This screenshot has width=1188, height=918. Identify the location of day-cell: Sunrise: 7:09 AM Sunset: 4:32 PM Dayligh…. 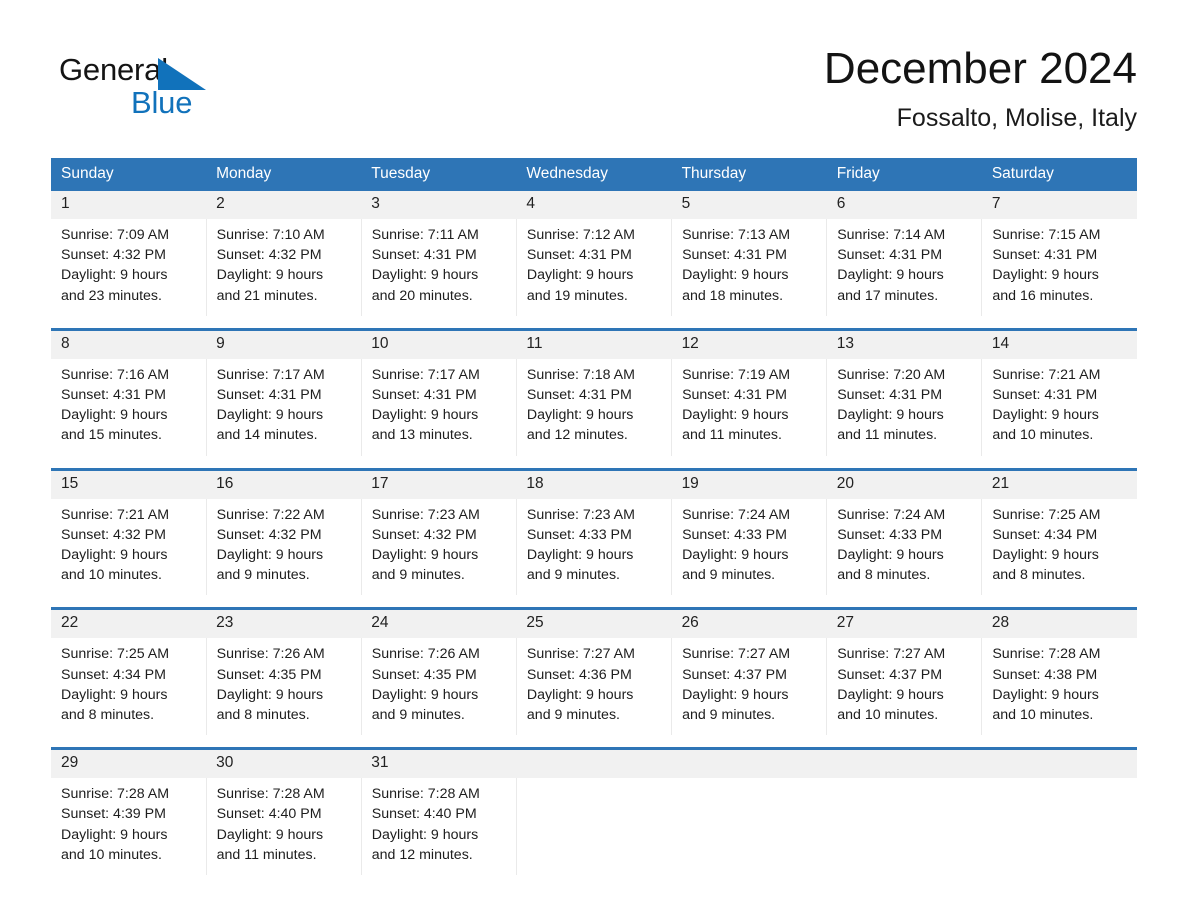
(129, 267).